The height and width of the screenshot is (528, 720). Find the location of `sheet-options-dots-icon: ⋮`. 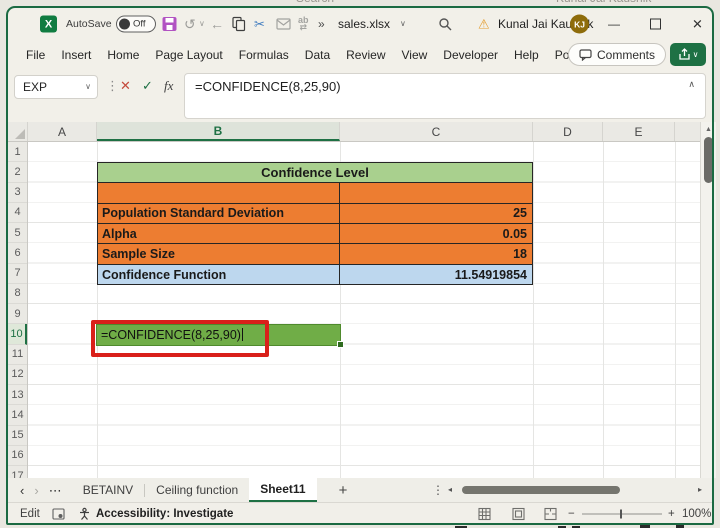

sheet-options-dots-icon: ⋮ is located at coordinates (438, 490).